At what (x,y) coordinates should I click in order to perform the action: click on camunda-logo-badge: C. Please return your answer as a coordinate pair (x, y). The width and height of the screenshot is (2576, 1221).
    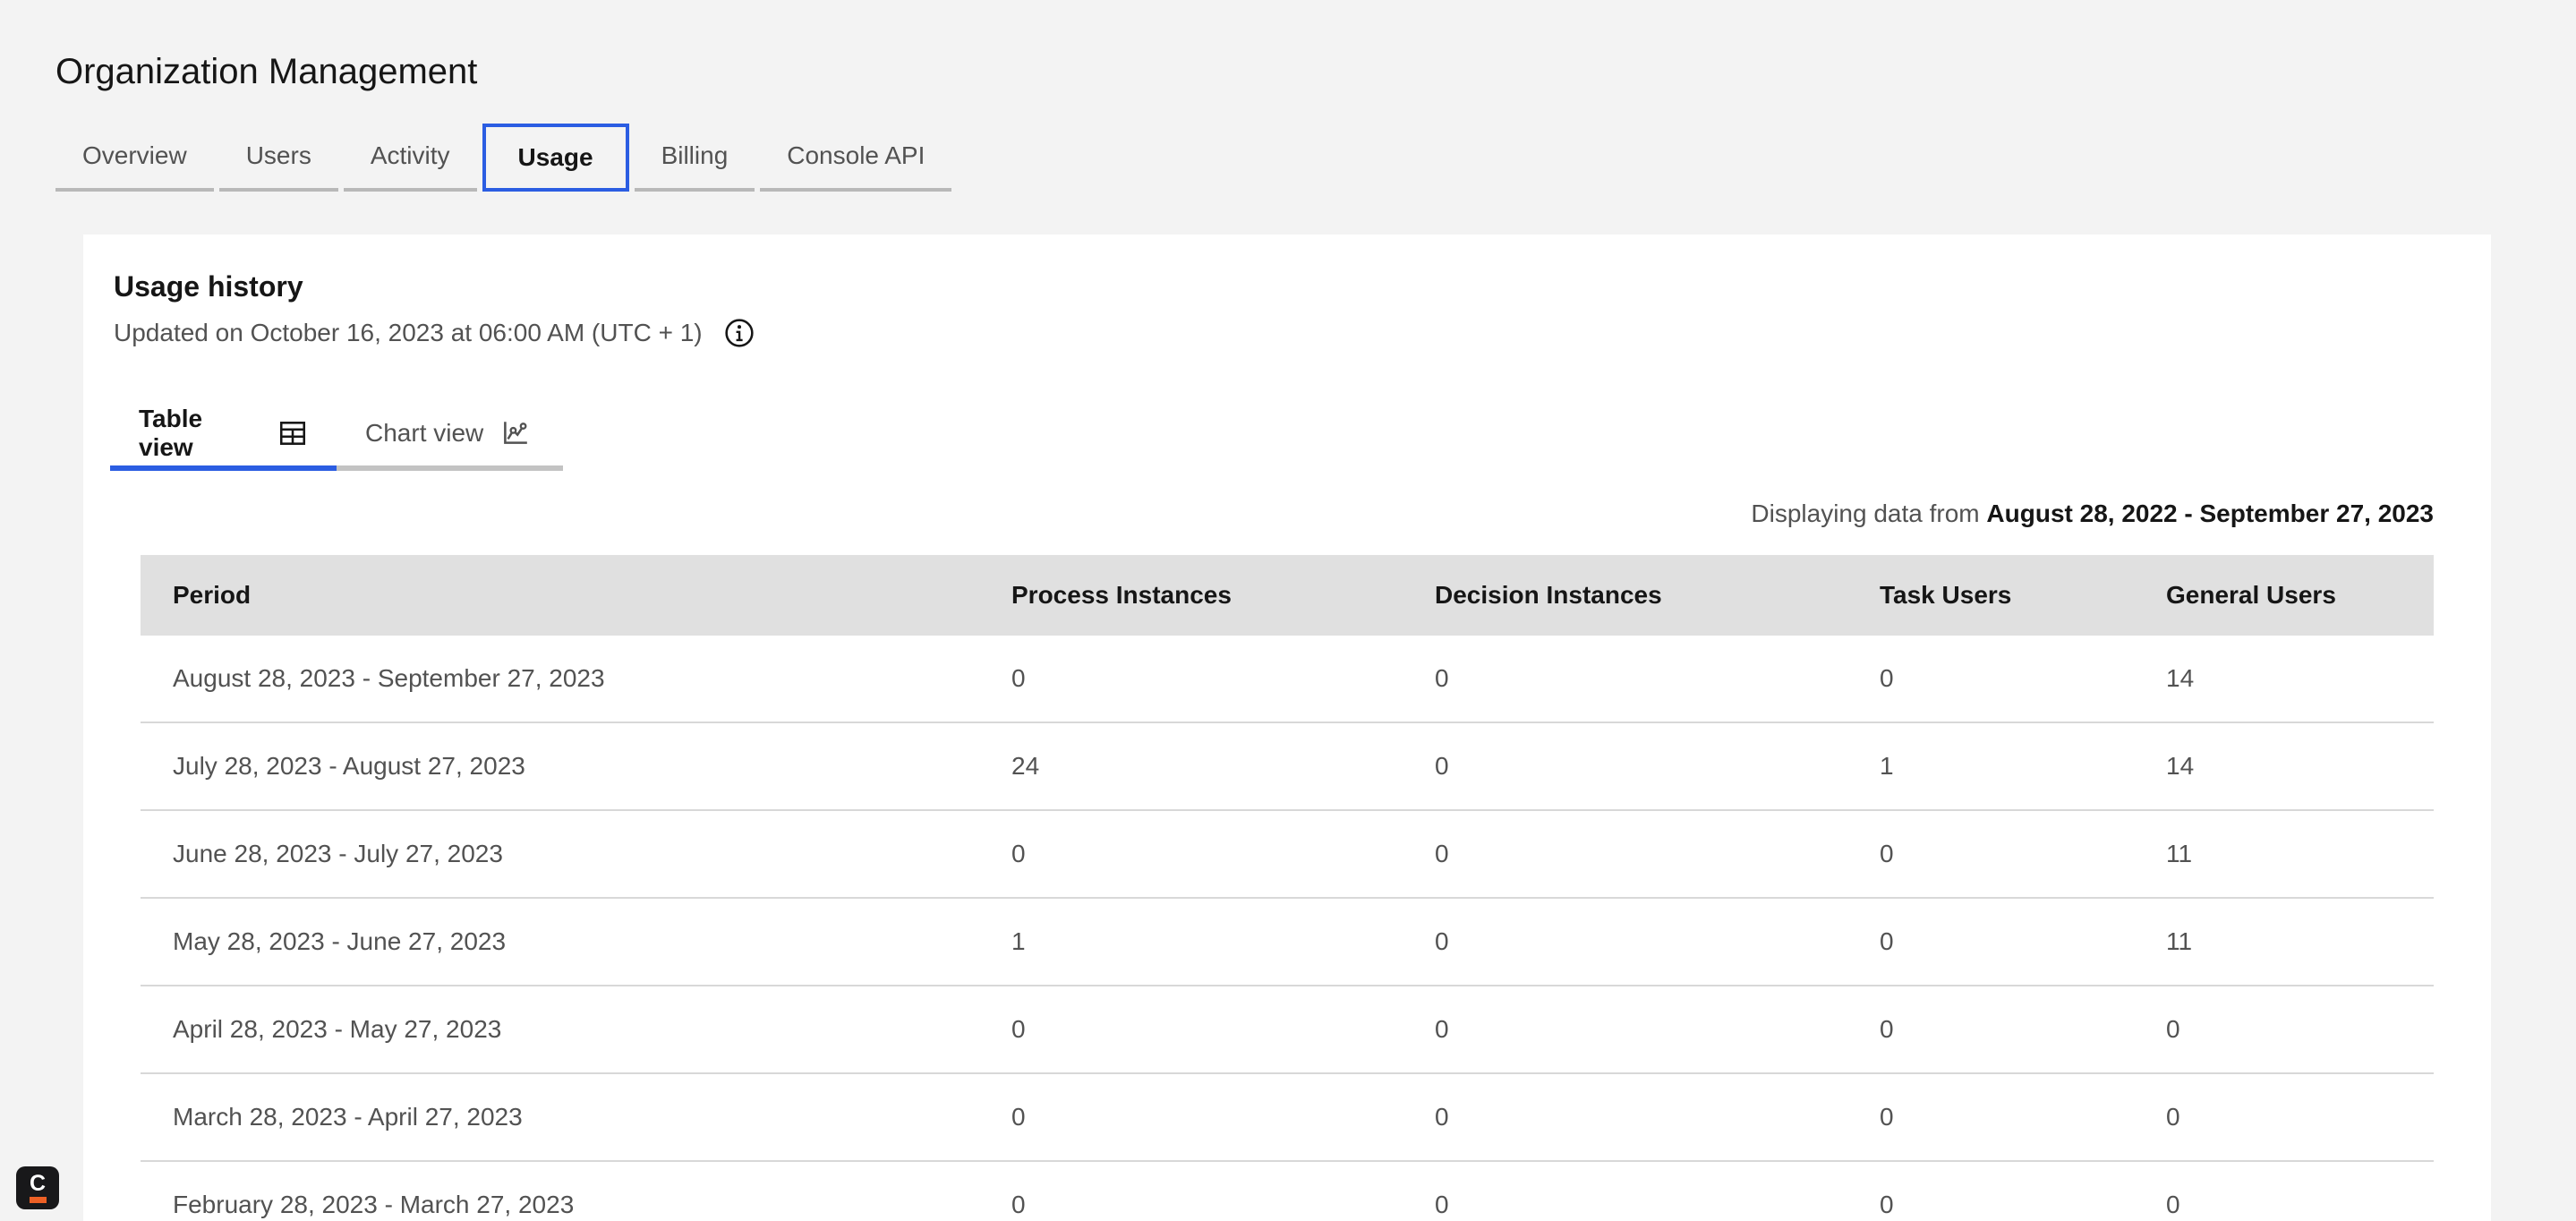
    Looking at the image, I should click on (37, 1187).